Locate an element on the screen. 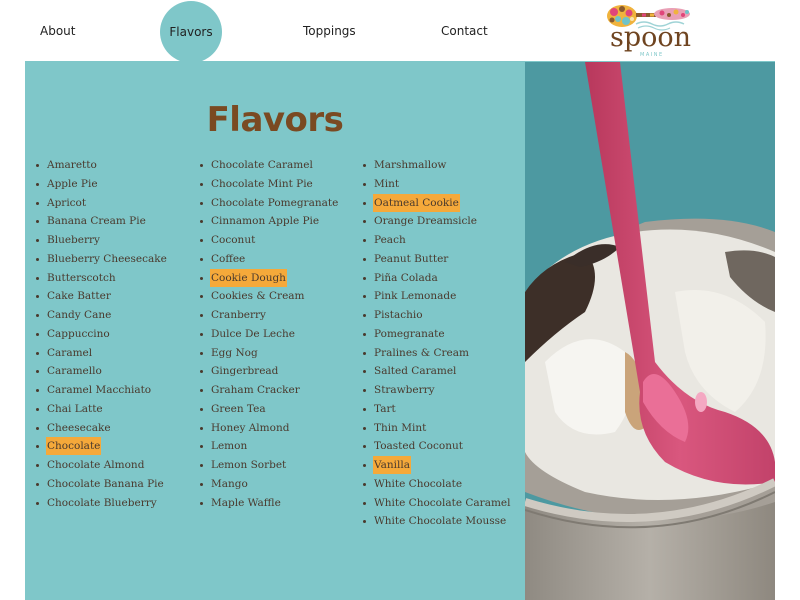  flavor-name: Pralines & Cream is located at coordinates (421, 352).